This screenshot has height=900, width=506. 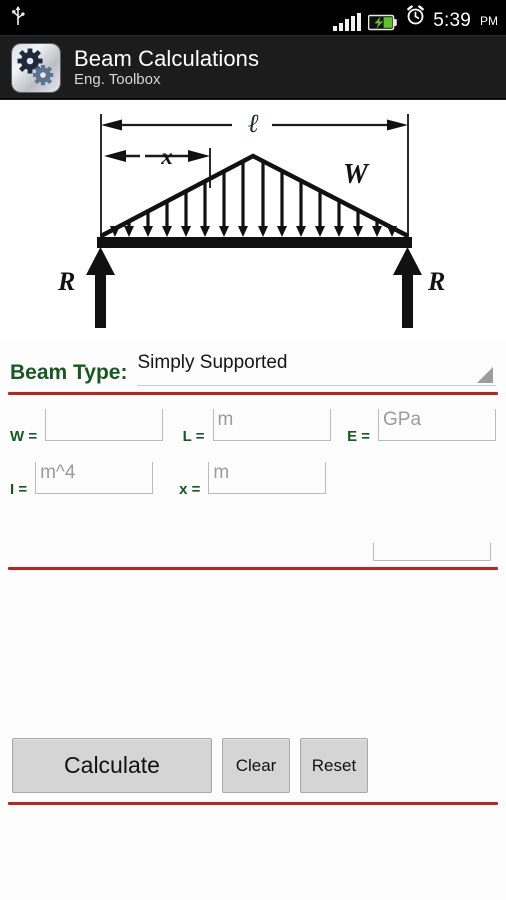 I want to click on divider-red-top, so click(x=253, y=393).